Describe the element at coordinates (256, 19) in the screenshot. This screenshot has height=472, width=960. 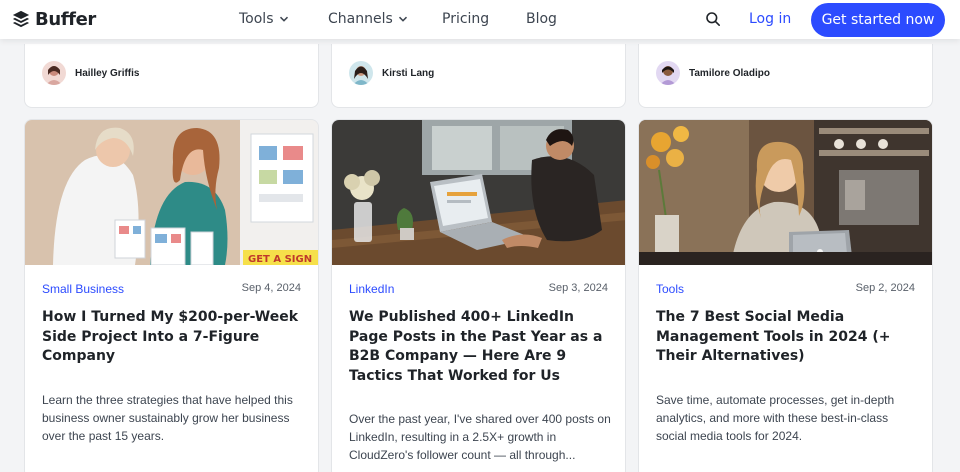
I see `nav-item-label: Tools` at that location.